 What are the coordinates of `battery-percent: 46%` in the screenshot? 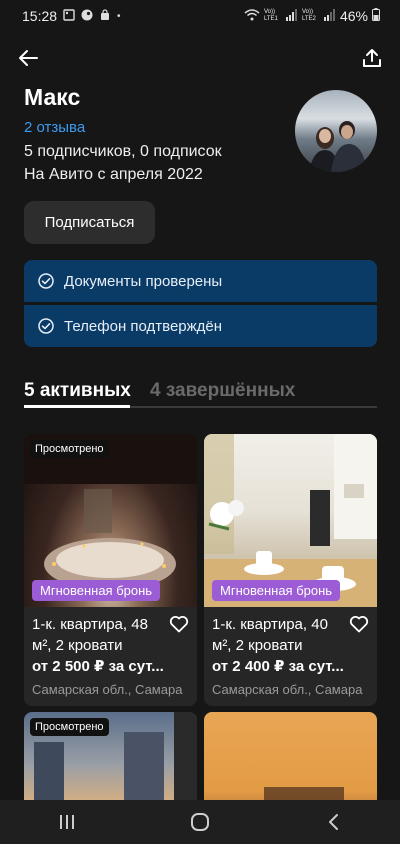 It's located at (353, 16).